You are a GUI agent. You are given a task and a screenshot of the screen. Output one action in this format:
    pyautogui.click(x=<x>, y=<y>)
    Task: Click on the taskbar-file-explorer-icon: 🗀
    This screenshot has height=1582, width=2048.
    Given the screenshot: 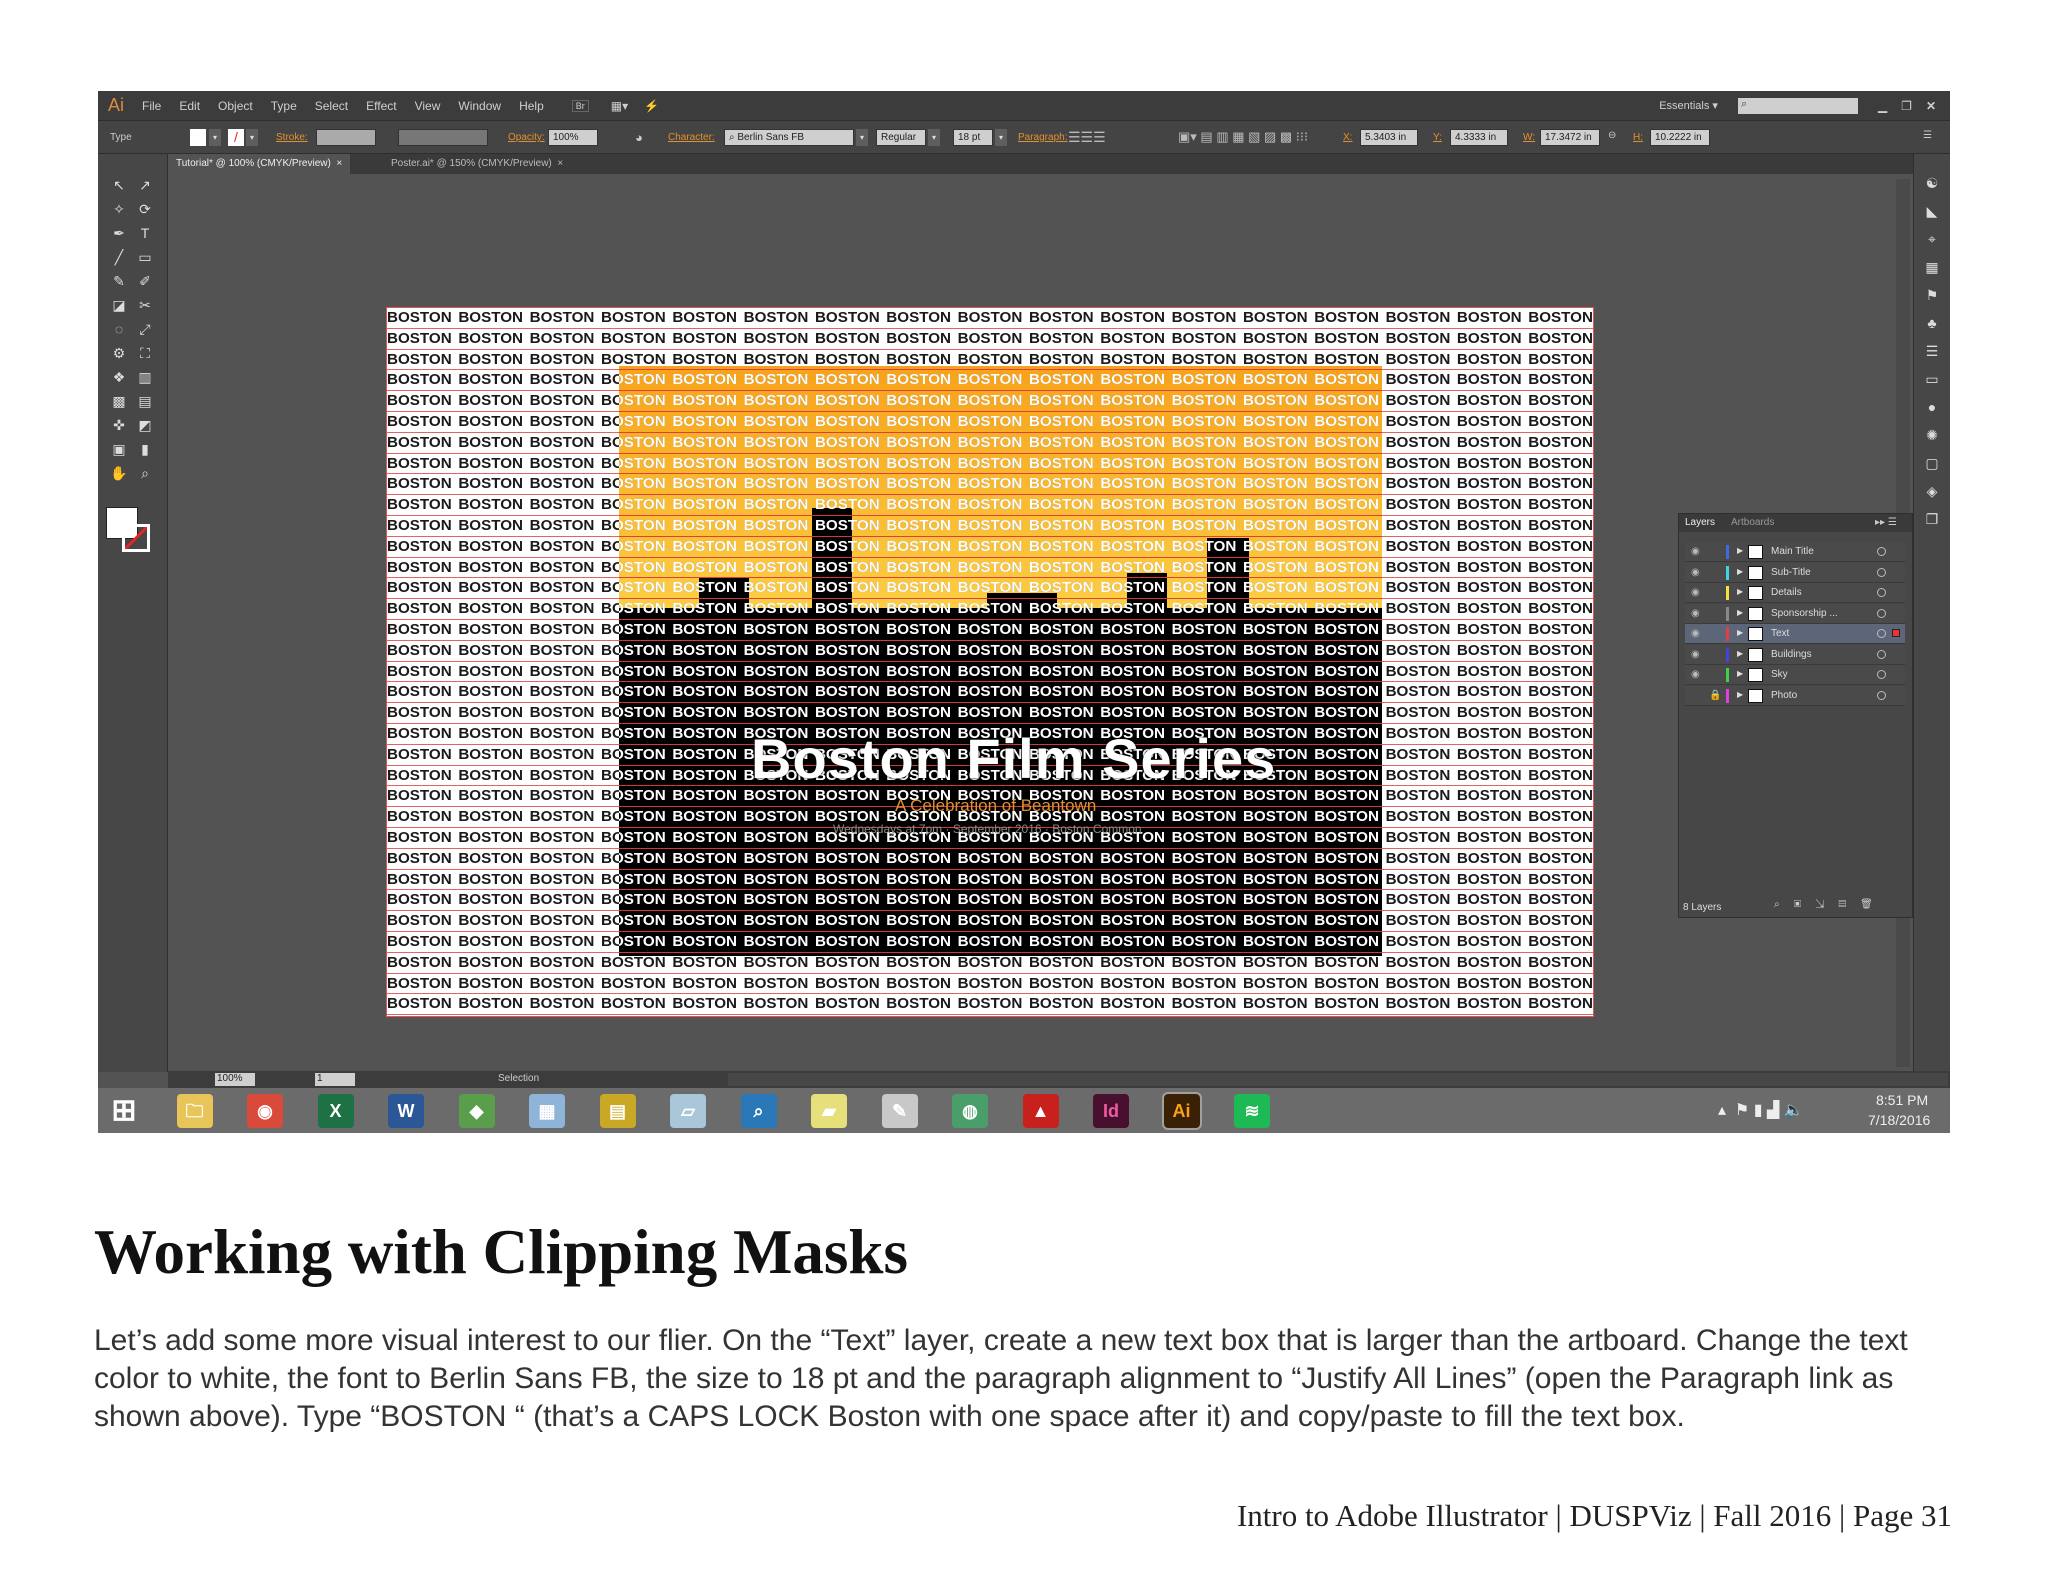 What is the action you would take?
    pyautogui.click(x=194, y=1111)
    